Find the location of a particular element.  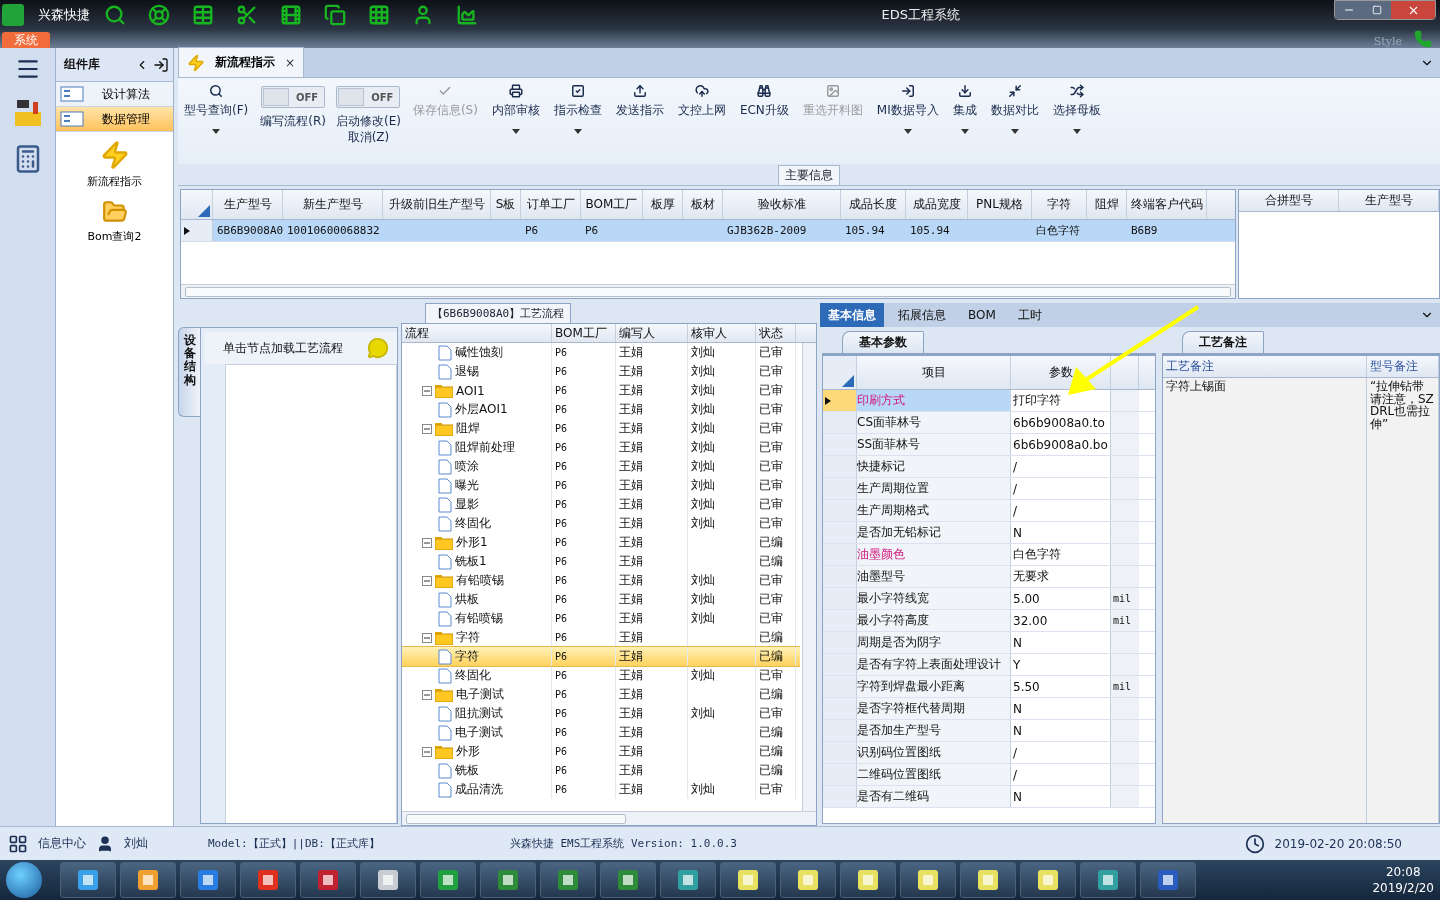

maximize-button is located at coordinates (1377, 10).